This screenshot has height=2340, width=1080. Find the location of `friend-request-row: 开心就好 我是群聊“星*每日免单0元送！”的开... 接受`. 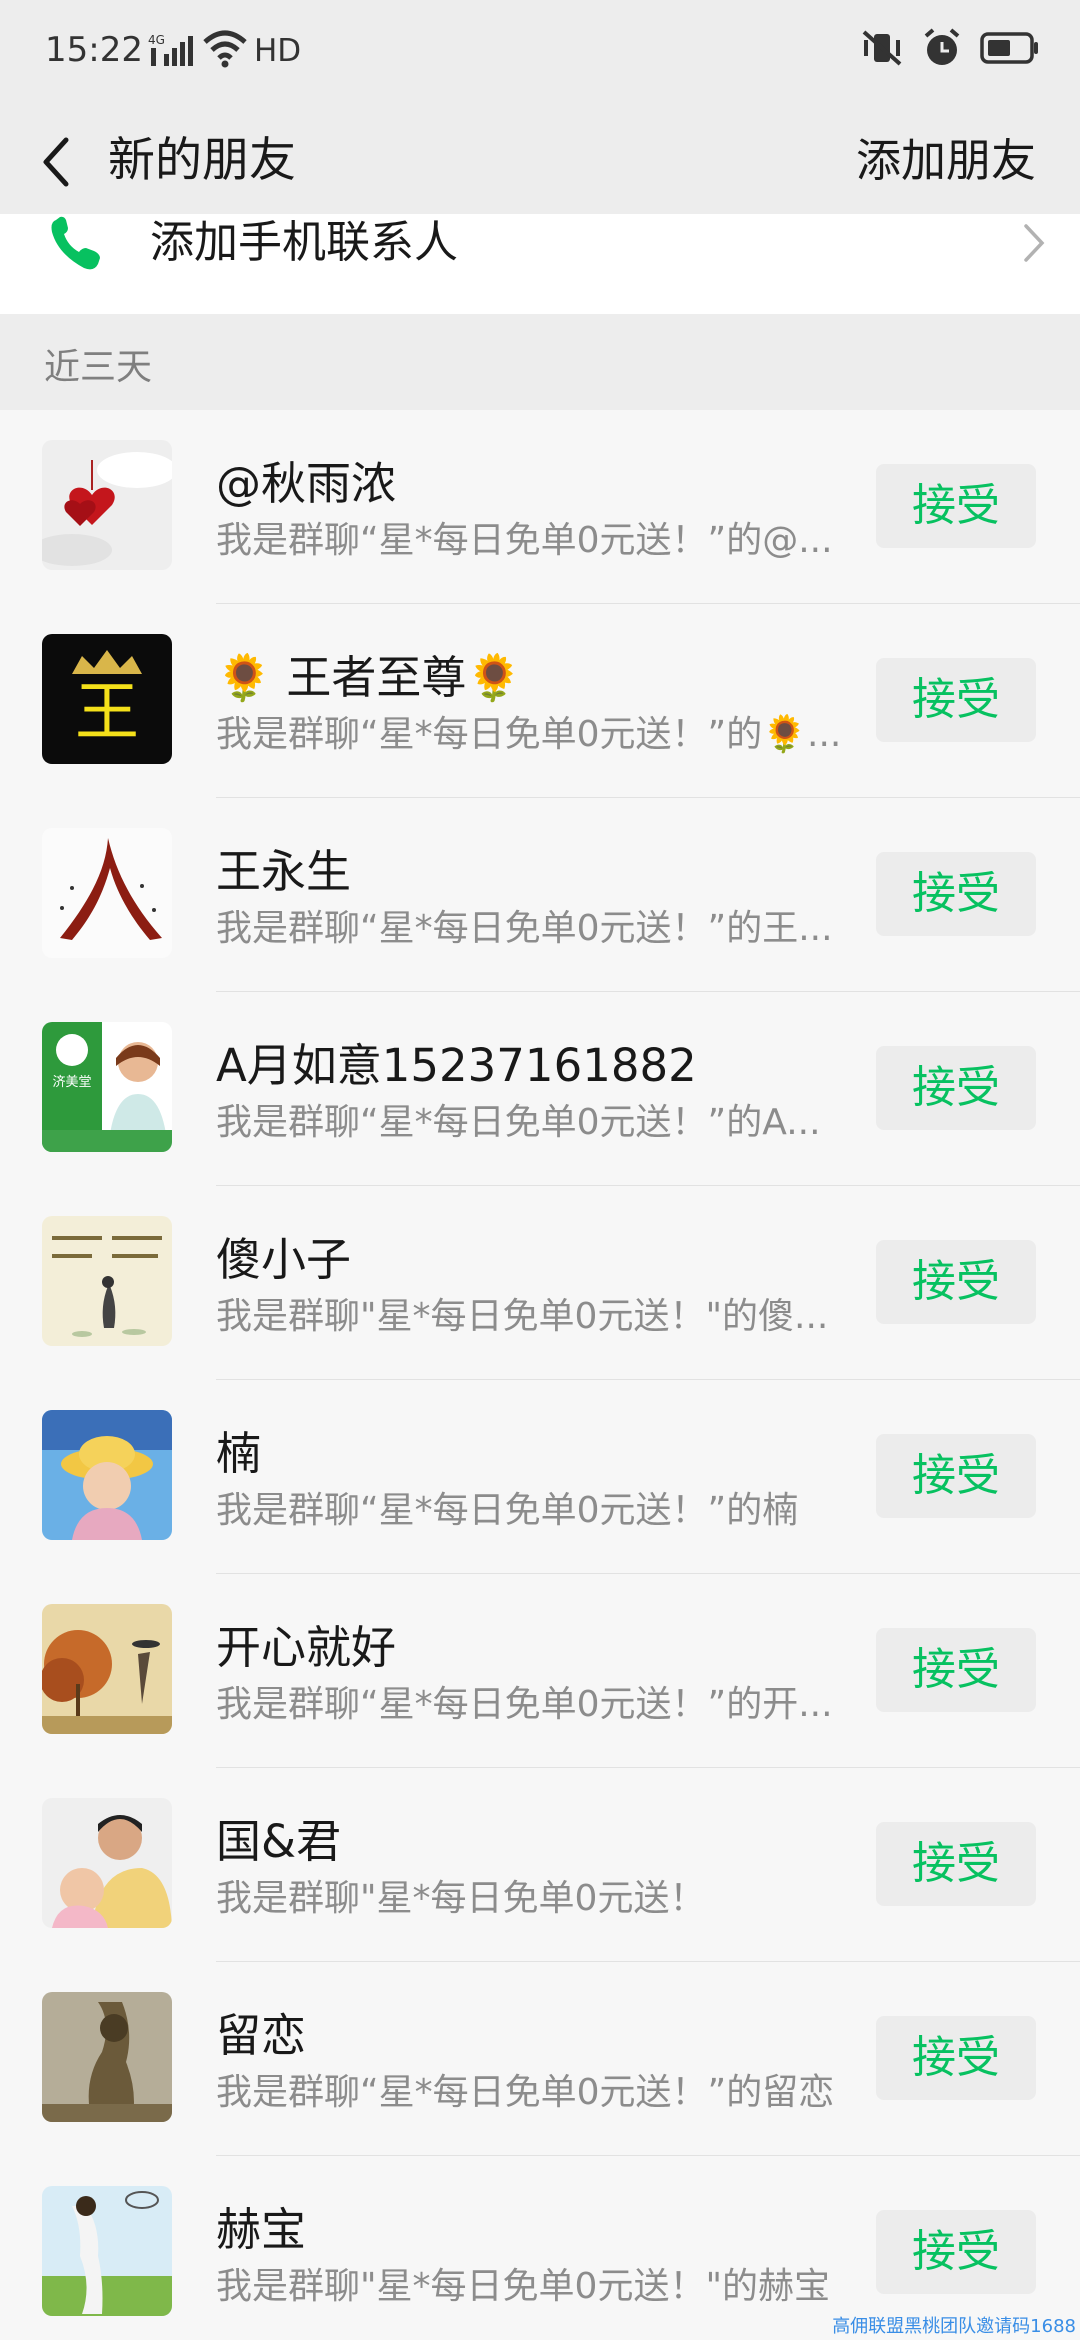

friend-request-row: 开心就好 我是群聊“星*每日免单0元送！”的开... 接受 is located at coordinates (540, 1671).